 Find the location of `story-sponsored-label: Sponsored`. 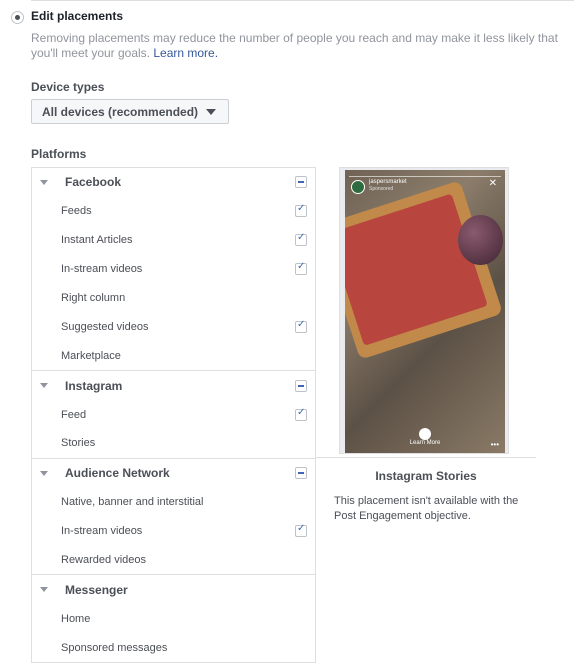

story-sponsored-label: Sponsored is located at coordinates (381, 189).